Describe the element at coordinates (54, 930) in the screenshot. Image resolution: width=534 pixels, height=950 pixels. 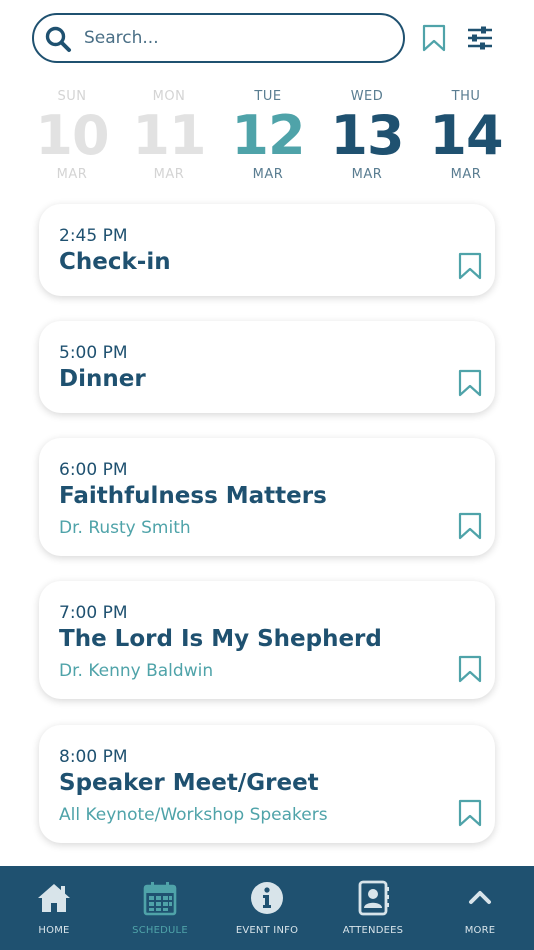
I see `nav-label: HOME` at that location.